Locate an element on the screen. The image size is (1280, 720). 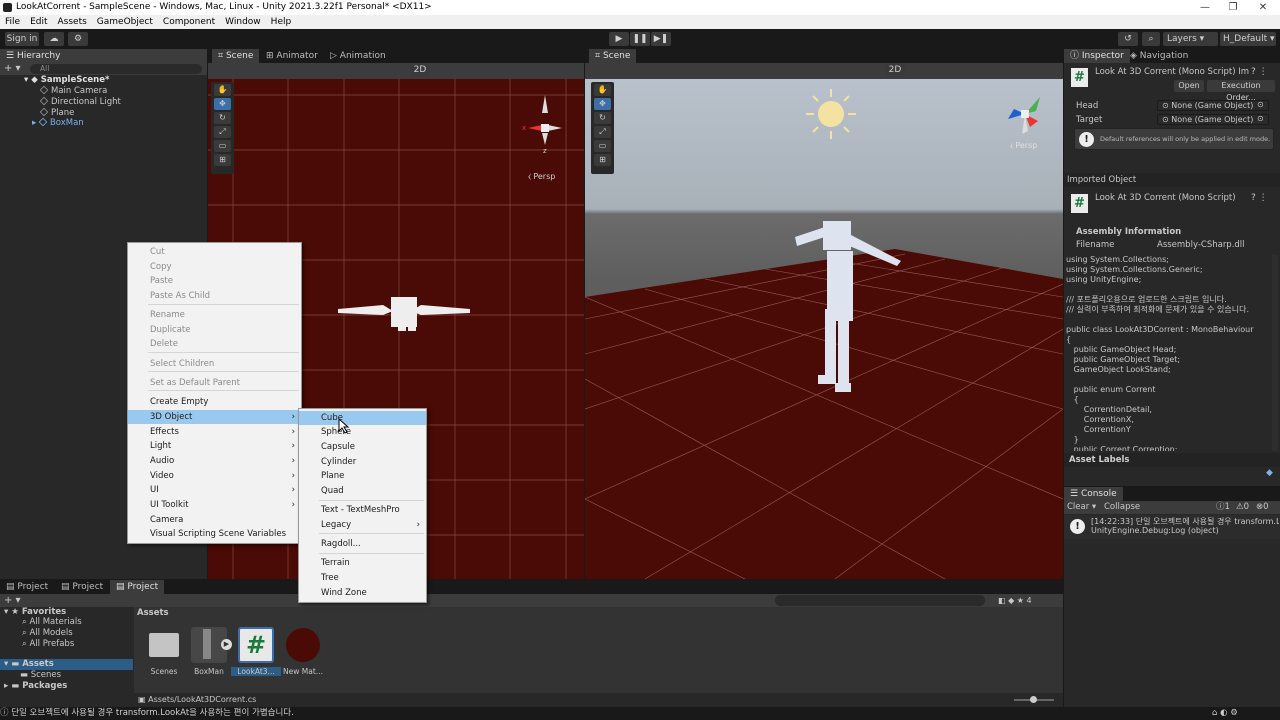
tab-inspector: ⓘ Inspector is located at coordinates (1097, 56).